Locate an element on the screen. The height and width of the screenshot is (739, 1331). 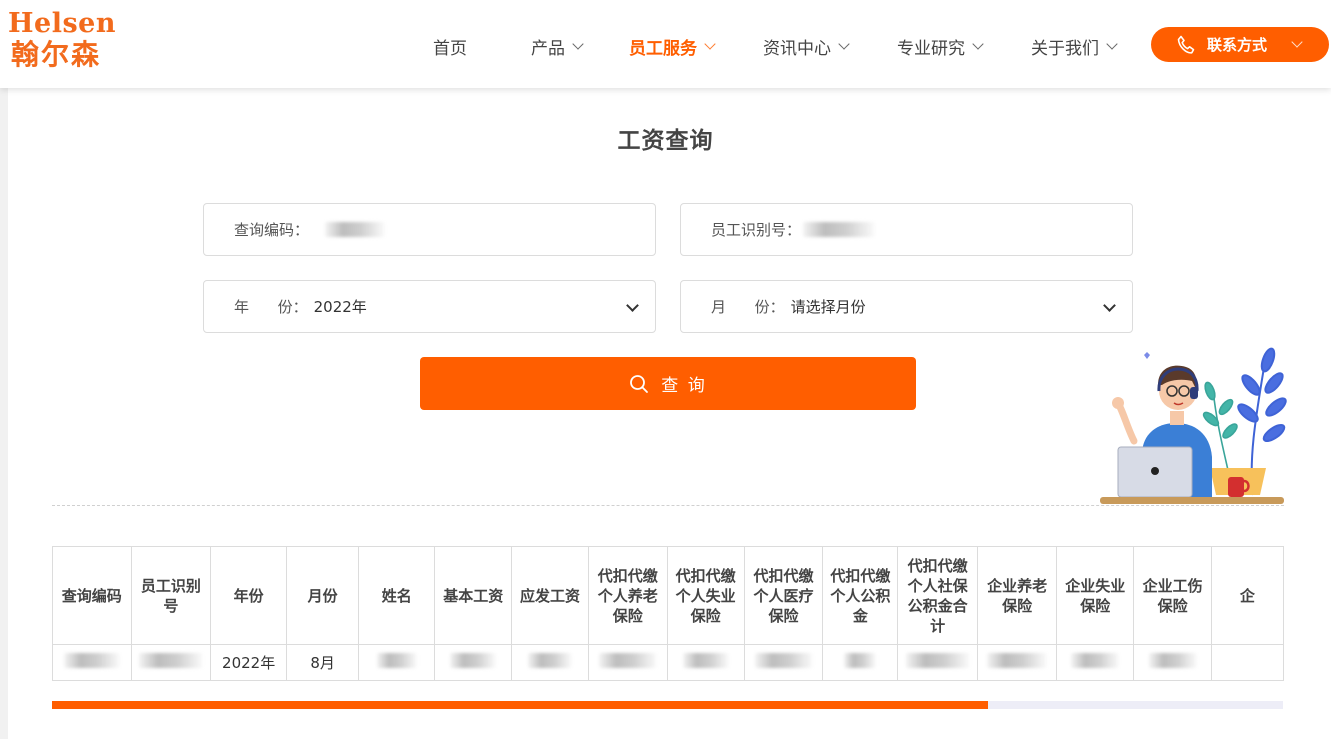
table-cell-month: 8月 is located at coordinates (323, 662).